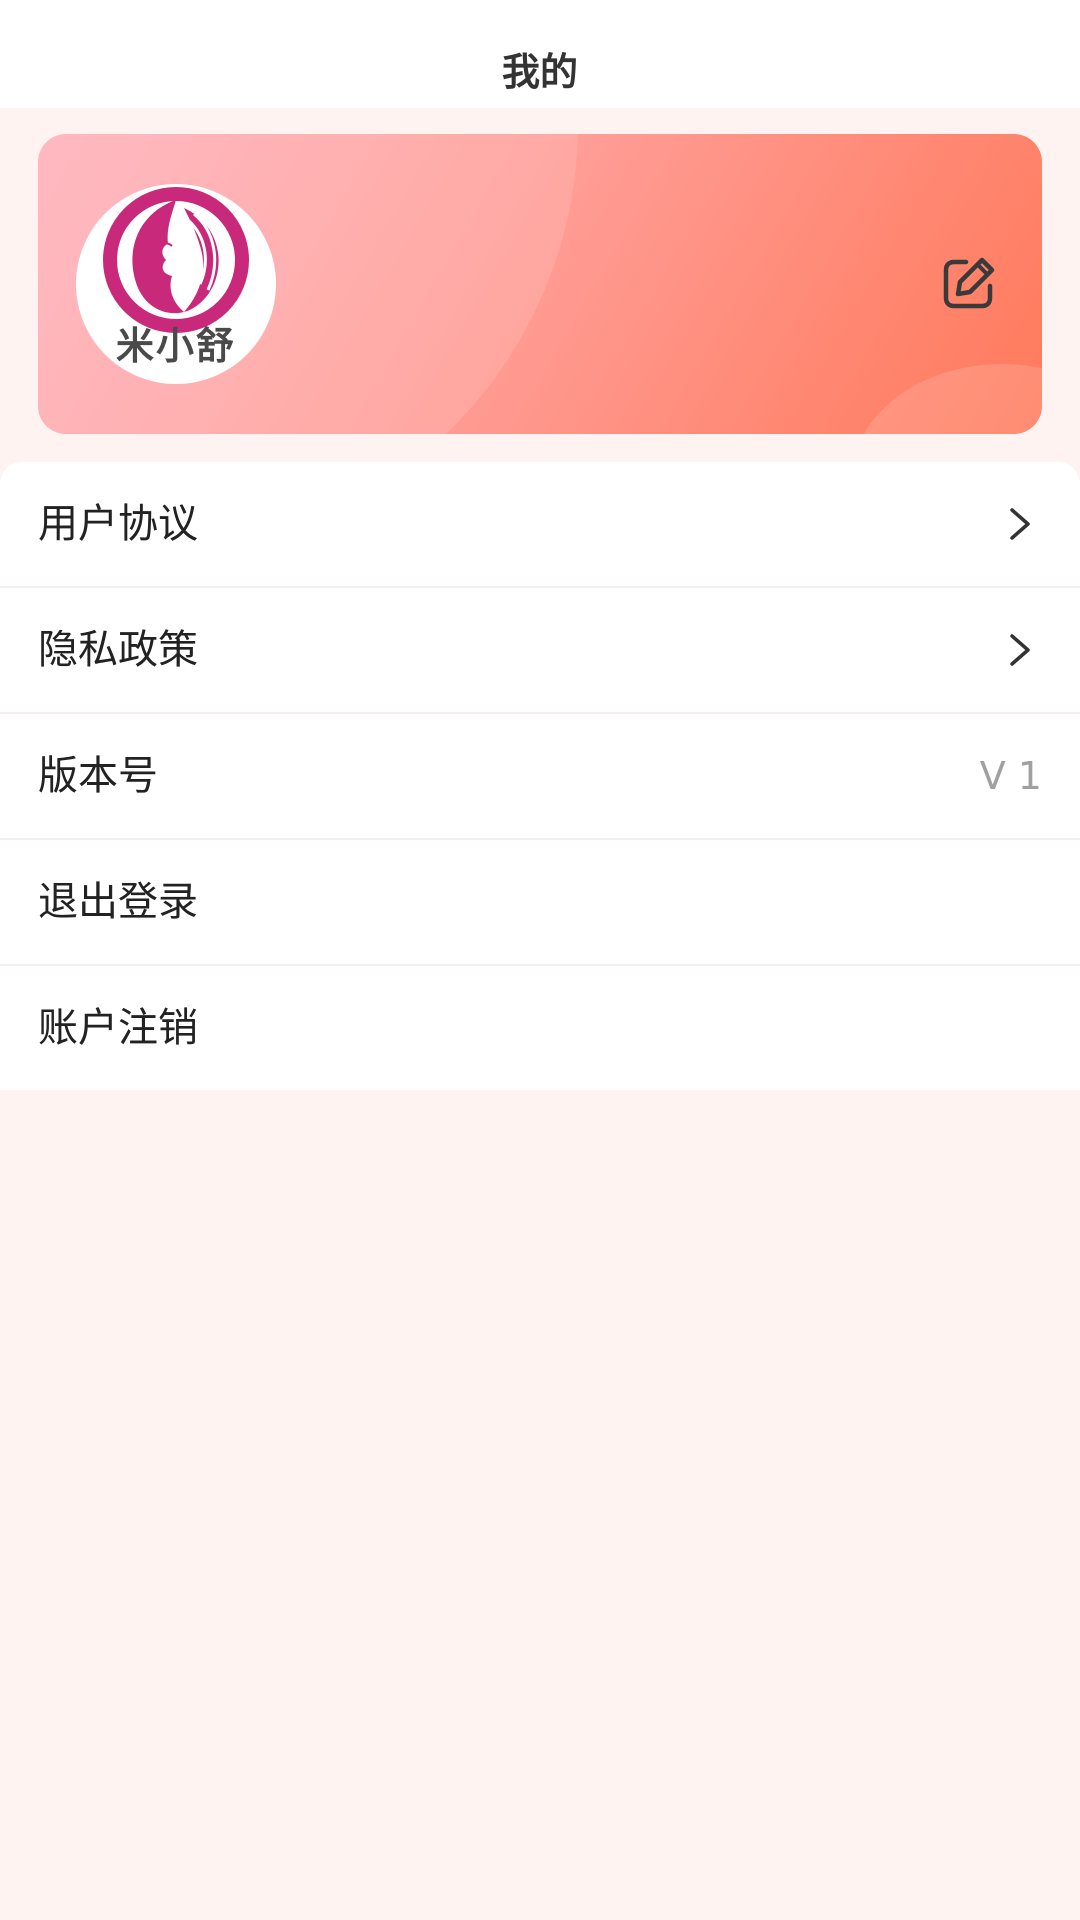  Describe the element at coordinates (118, 524) in the screenshot. I see `menu-item-label: 用户协议` at that location.